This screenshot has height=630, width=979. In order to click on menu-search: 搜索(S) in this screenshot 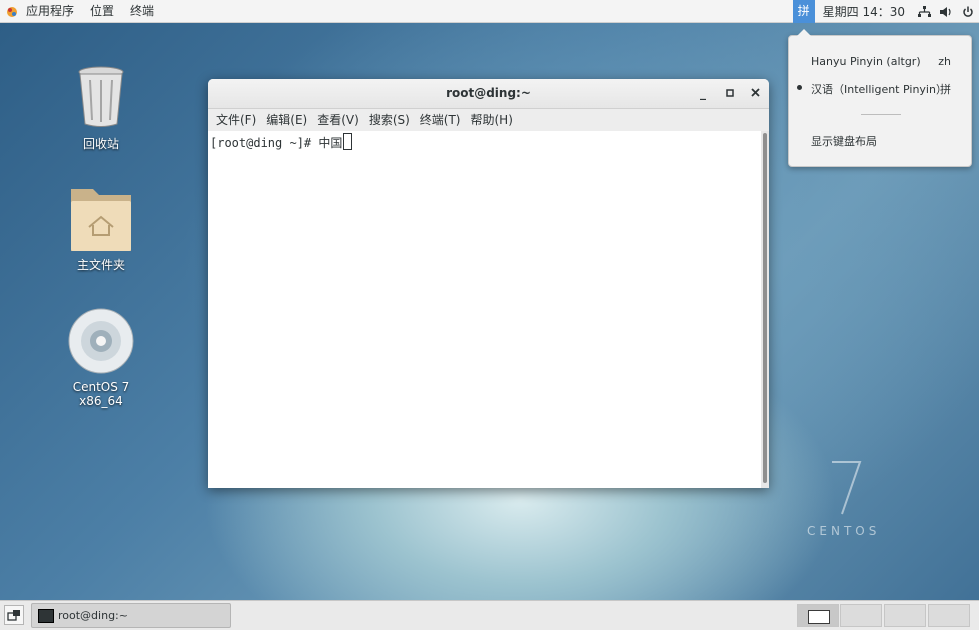, I will do `click(389, 120)`.